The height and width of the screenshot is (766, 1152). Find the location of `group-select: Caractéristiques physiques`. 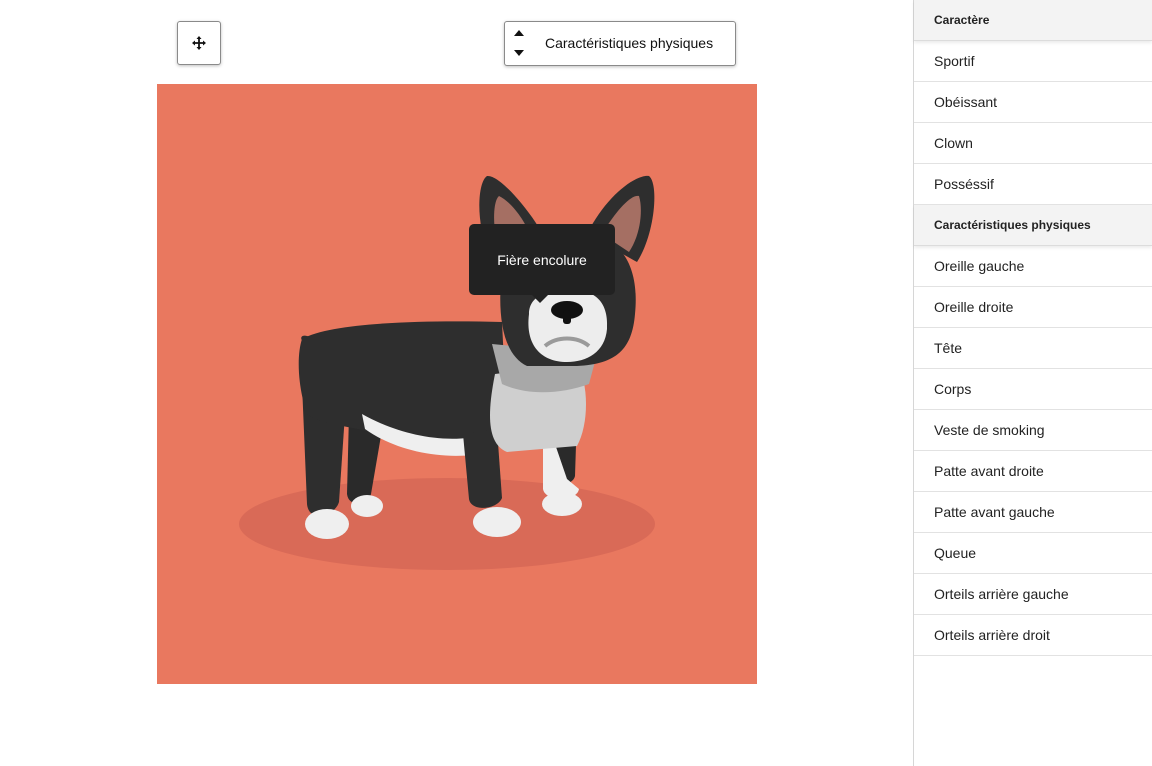

group-select: Caractéristiques physiques is located at coordinates (620, 43).